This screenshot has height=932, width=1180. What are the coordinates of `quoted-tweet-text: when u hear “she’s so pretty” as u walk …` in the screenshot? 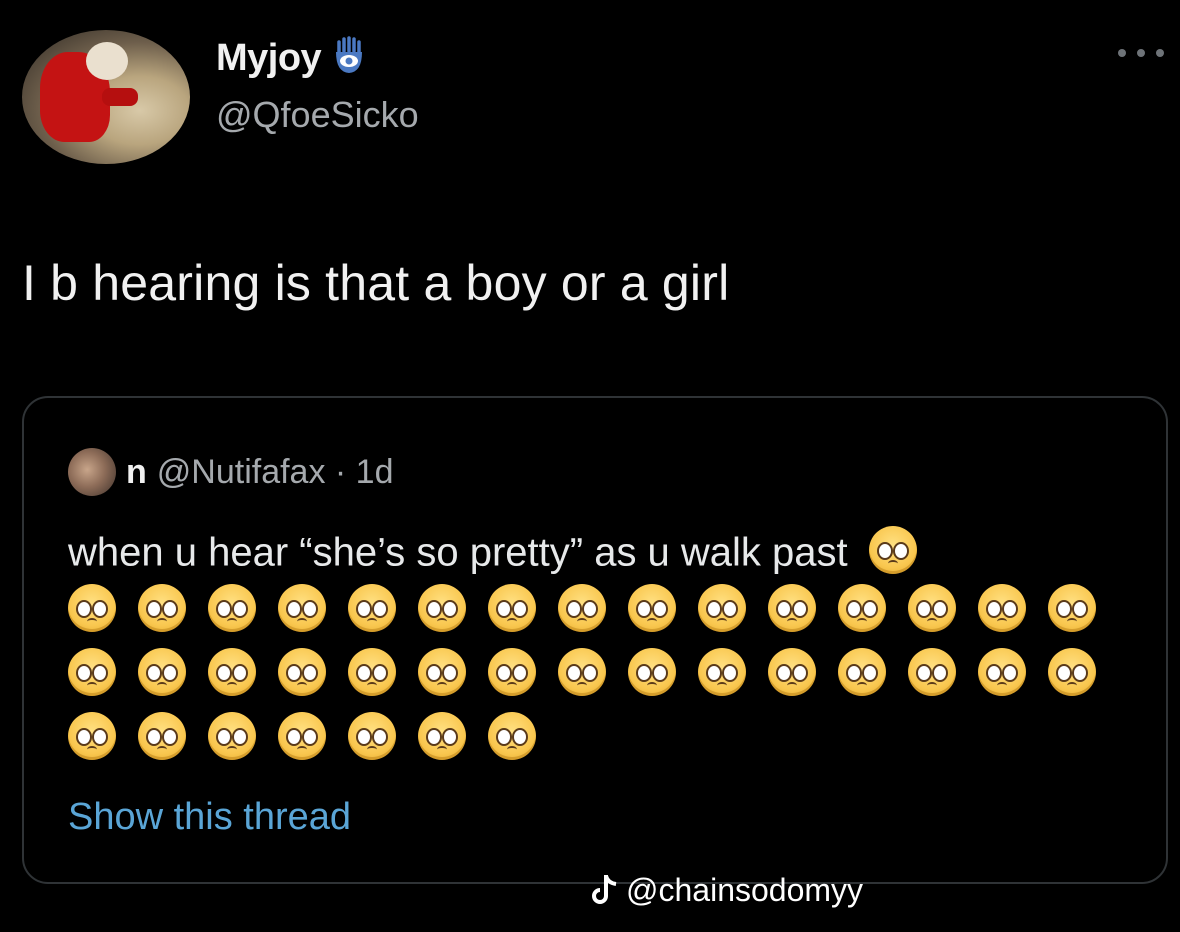 It's located at (458, 552).